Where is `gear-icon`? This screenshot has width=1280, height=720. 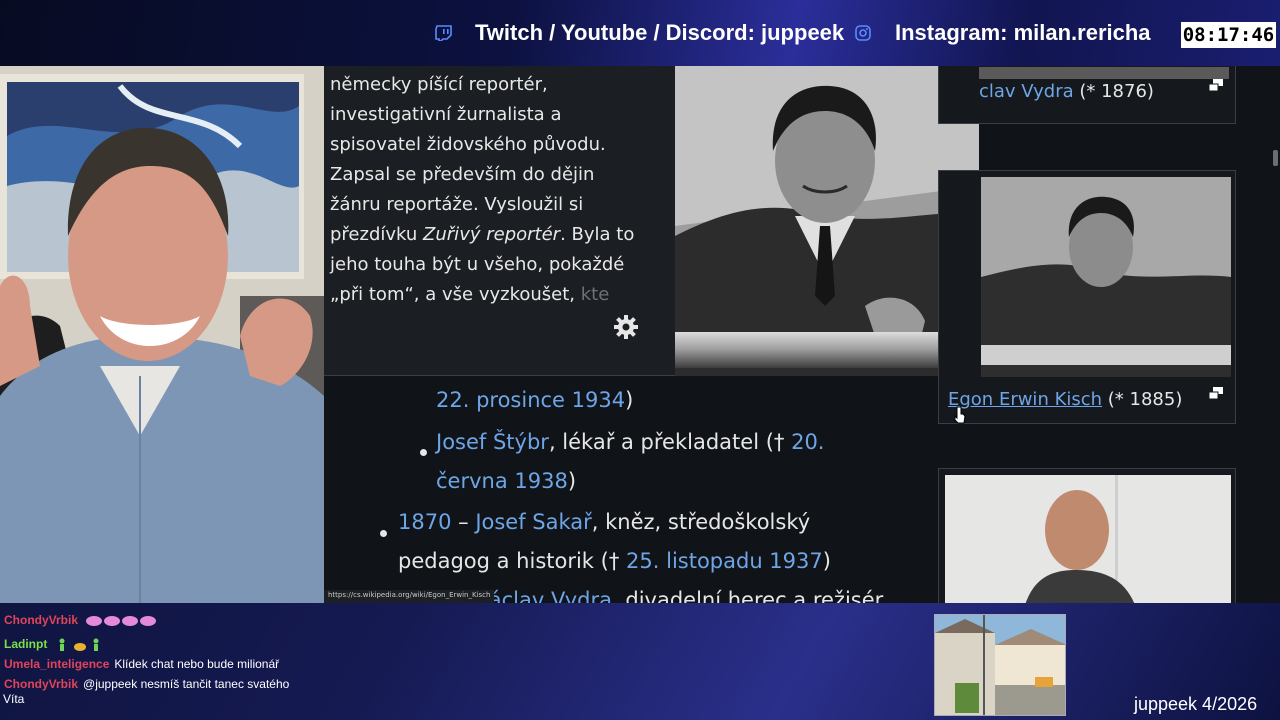
gear-icon is located at coordinates (626, 327).